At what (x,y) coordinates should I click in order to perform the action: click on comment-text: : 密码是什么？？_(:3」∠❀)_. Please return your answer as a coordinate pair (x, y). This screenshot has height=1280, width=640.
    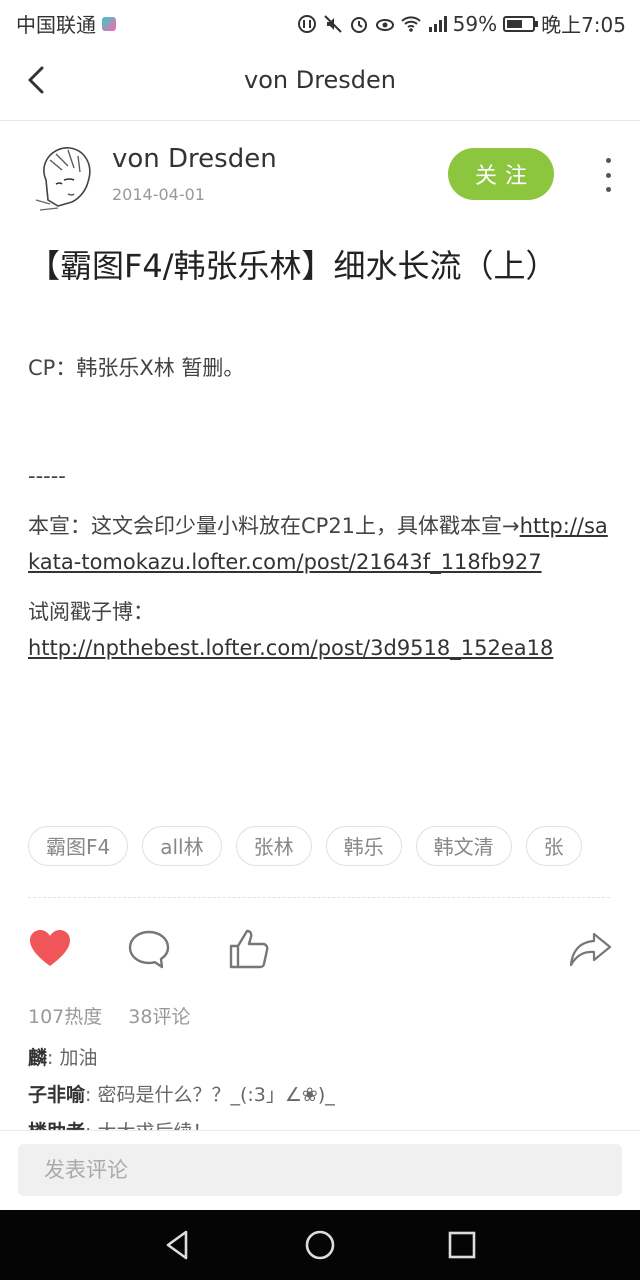
    Looking at the image, I should click on (210, 1095).